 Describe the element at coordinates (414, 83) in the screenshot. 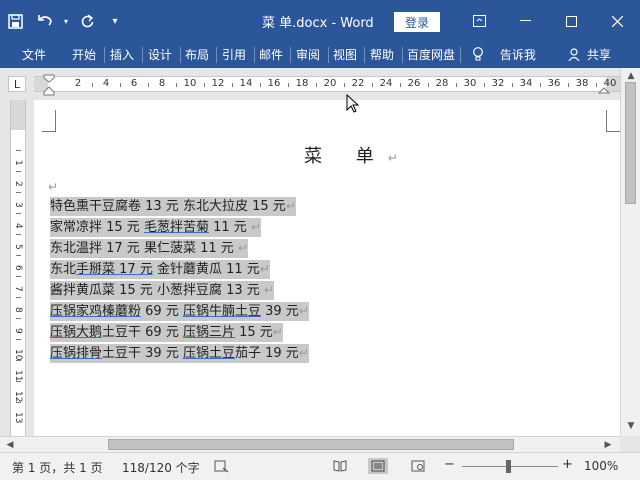

I see `ruler-tick-label: 26` at that location.